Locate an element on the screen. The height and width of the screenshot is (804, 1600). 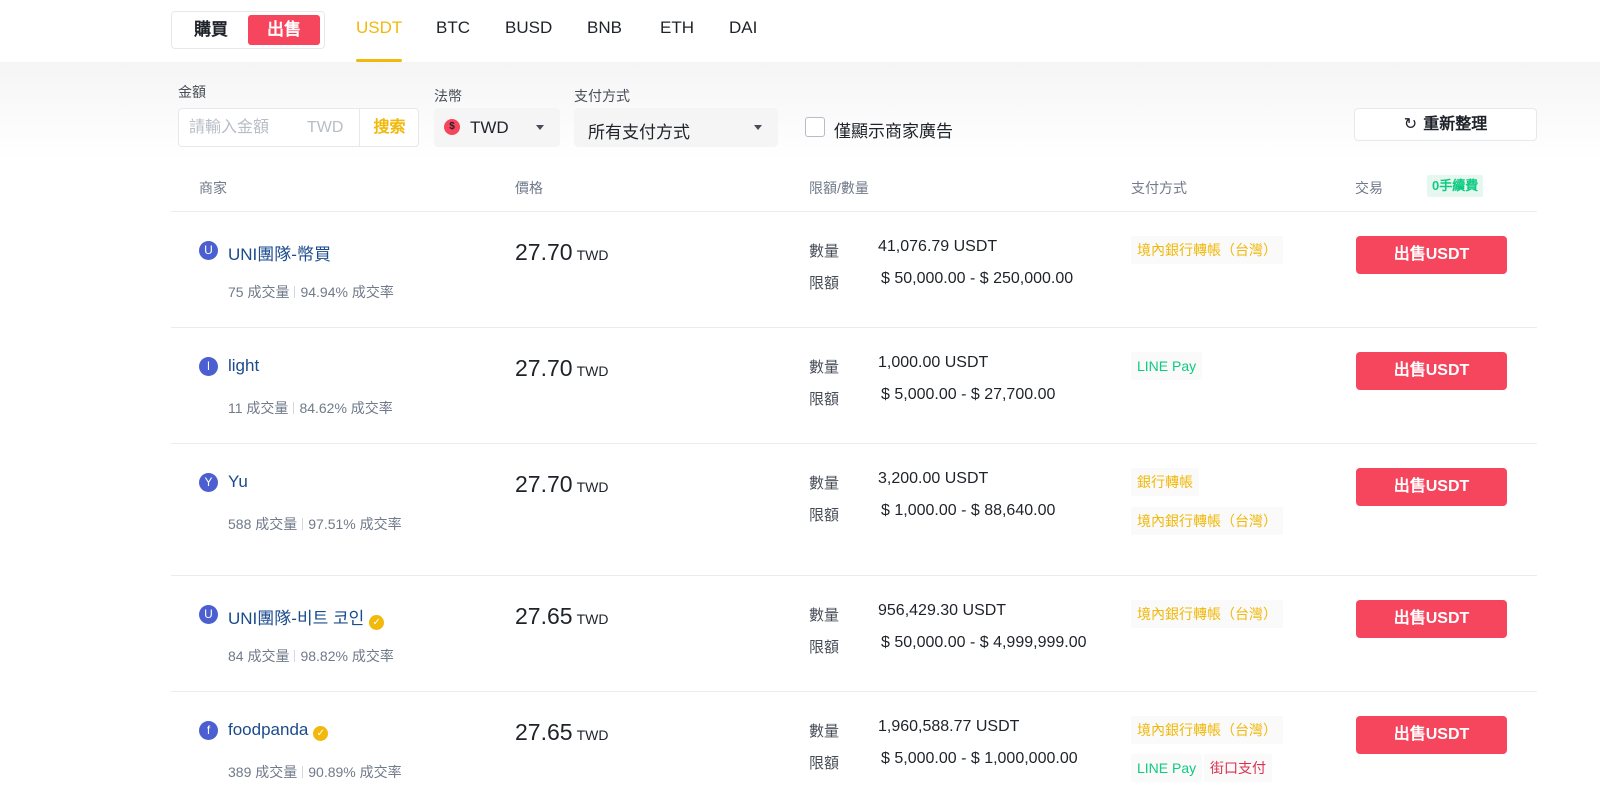
buy-tab-button: 購買 is located at coordinates (211, 30).